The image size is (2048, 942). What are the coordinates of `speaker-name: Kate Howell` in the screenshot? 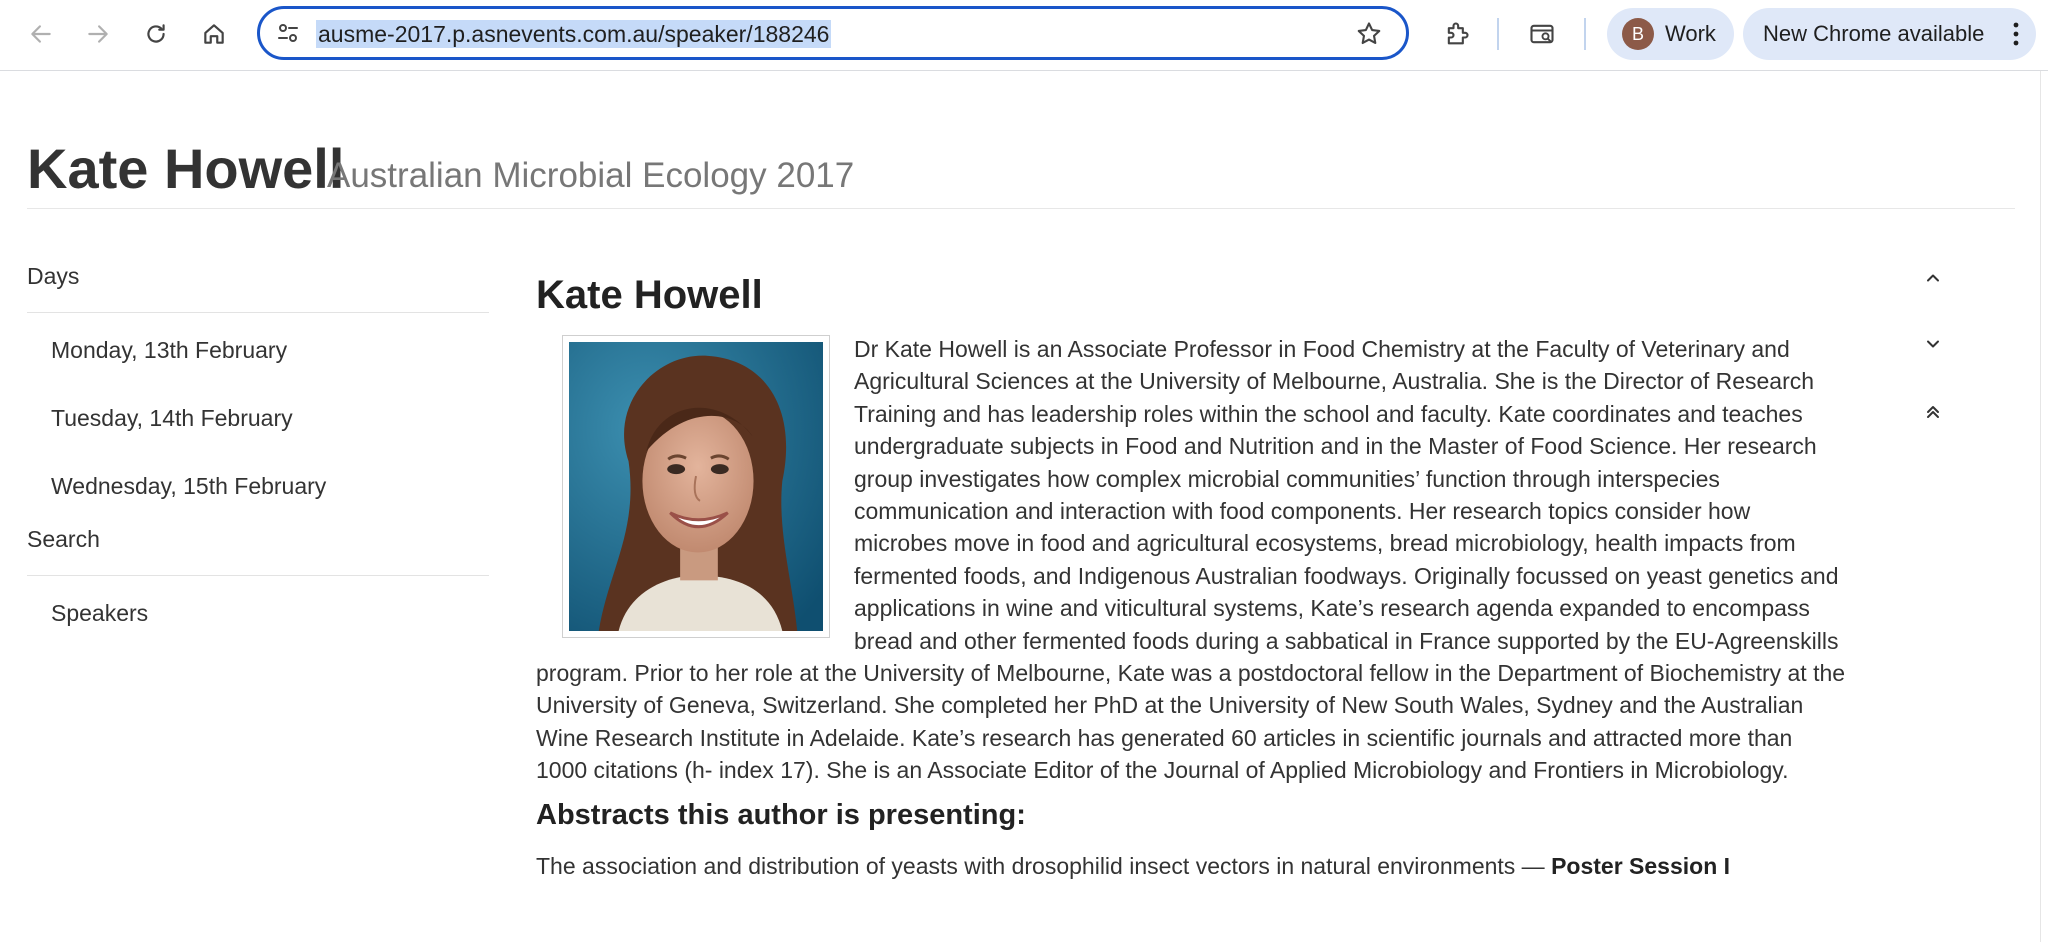 It's located at (649, 295).